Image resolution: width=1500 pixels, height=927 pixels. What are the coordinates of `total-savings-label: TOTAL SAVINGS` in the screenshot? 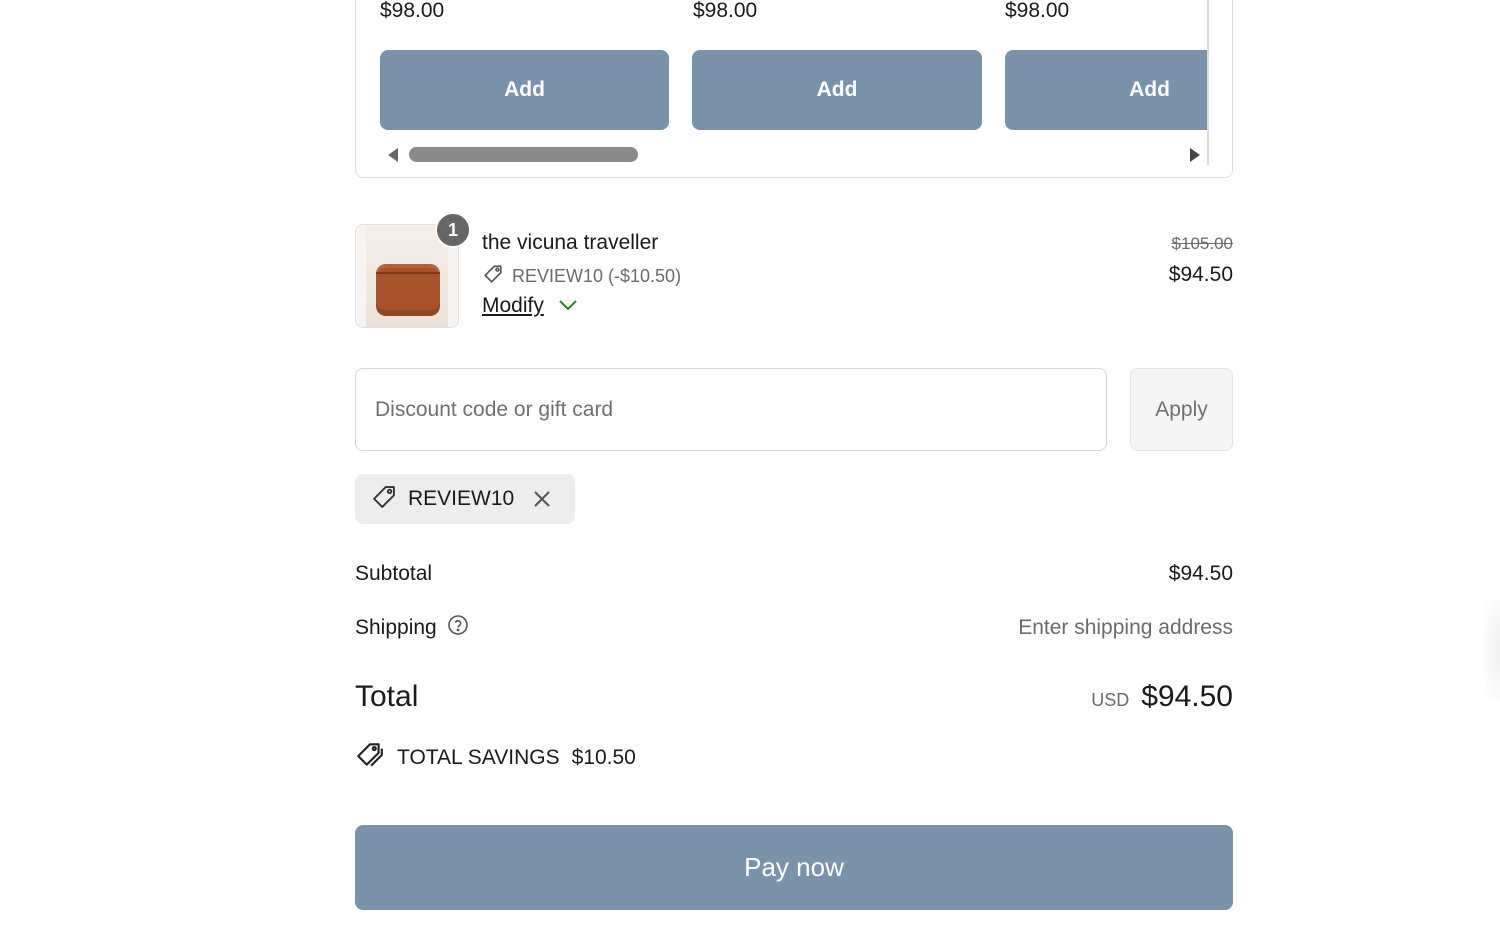 It's located at (478, 757).